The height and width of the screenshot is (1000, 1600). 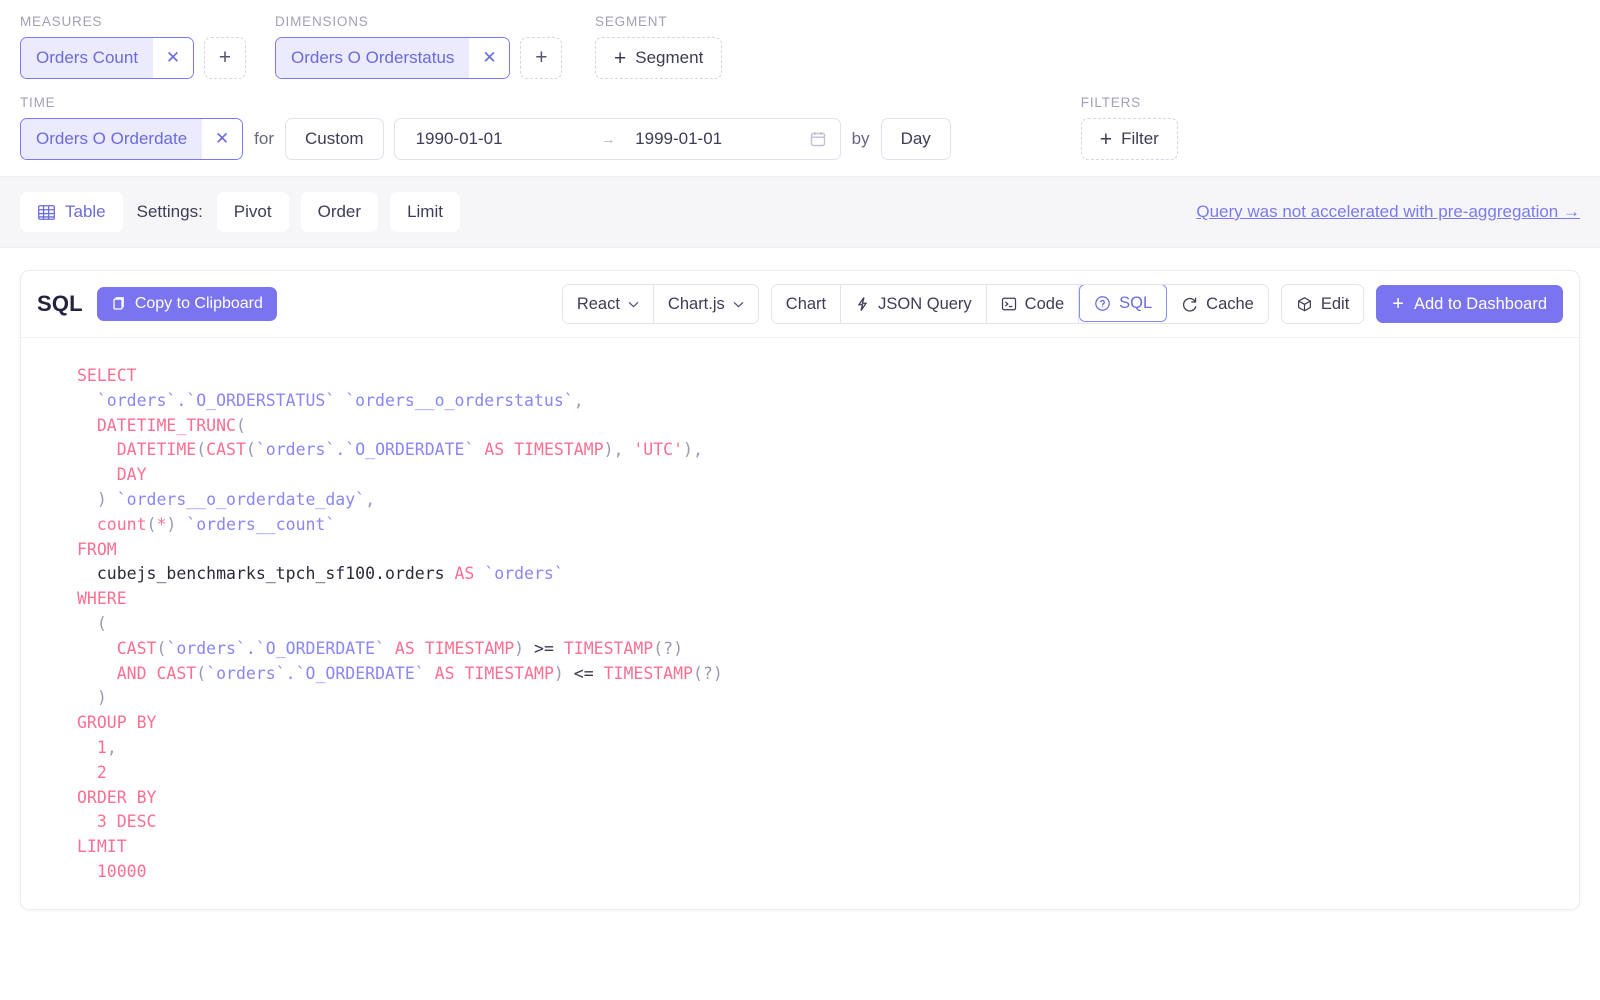 I want to click on sql-line: 2, so click(x=101, y=772).